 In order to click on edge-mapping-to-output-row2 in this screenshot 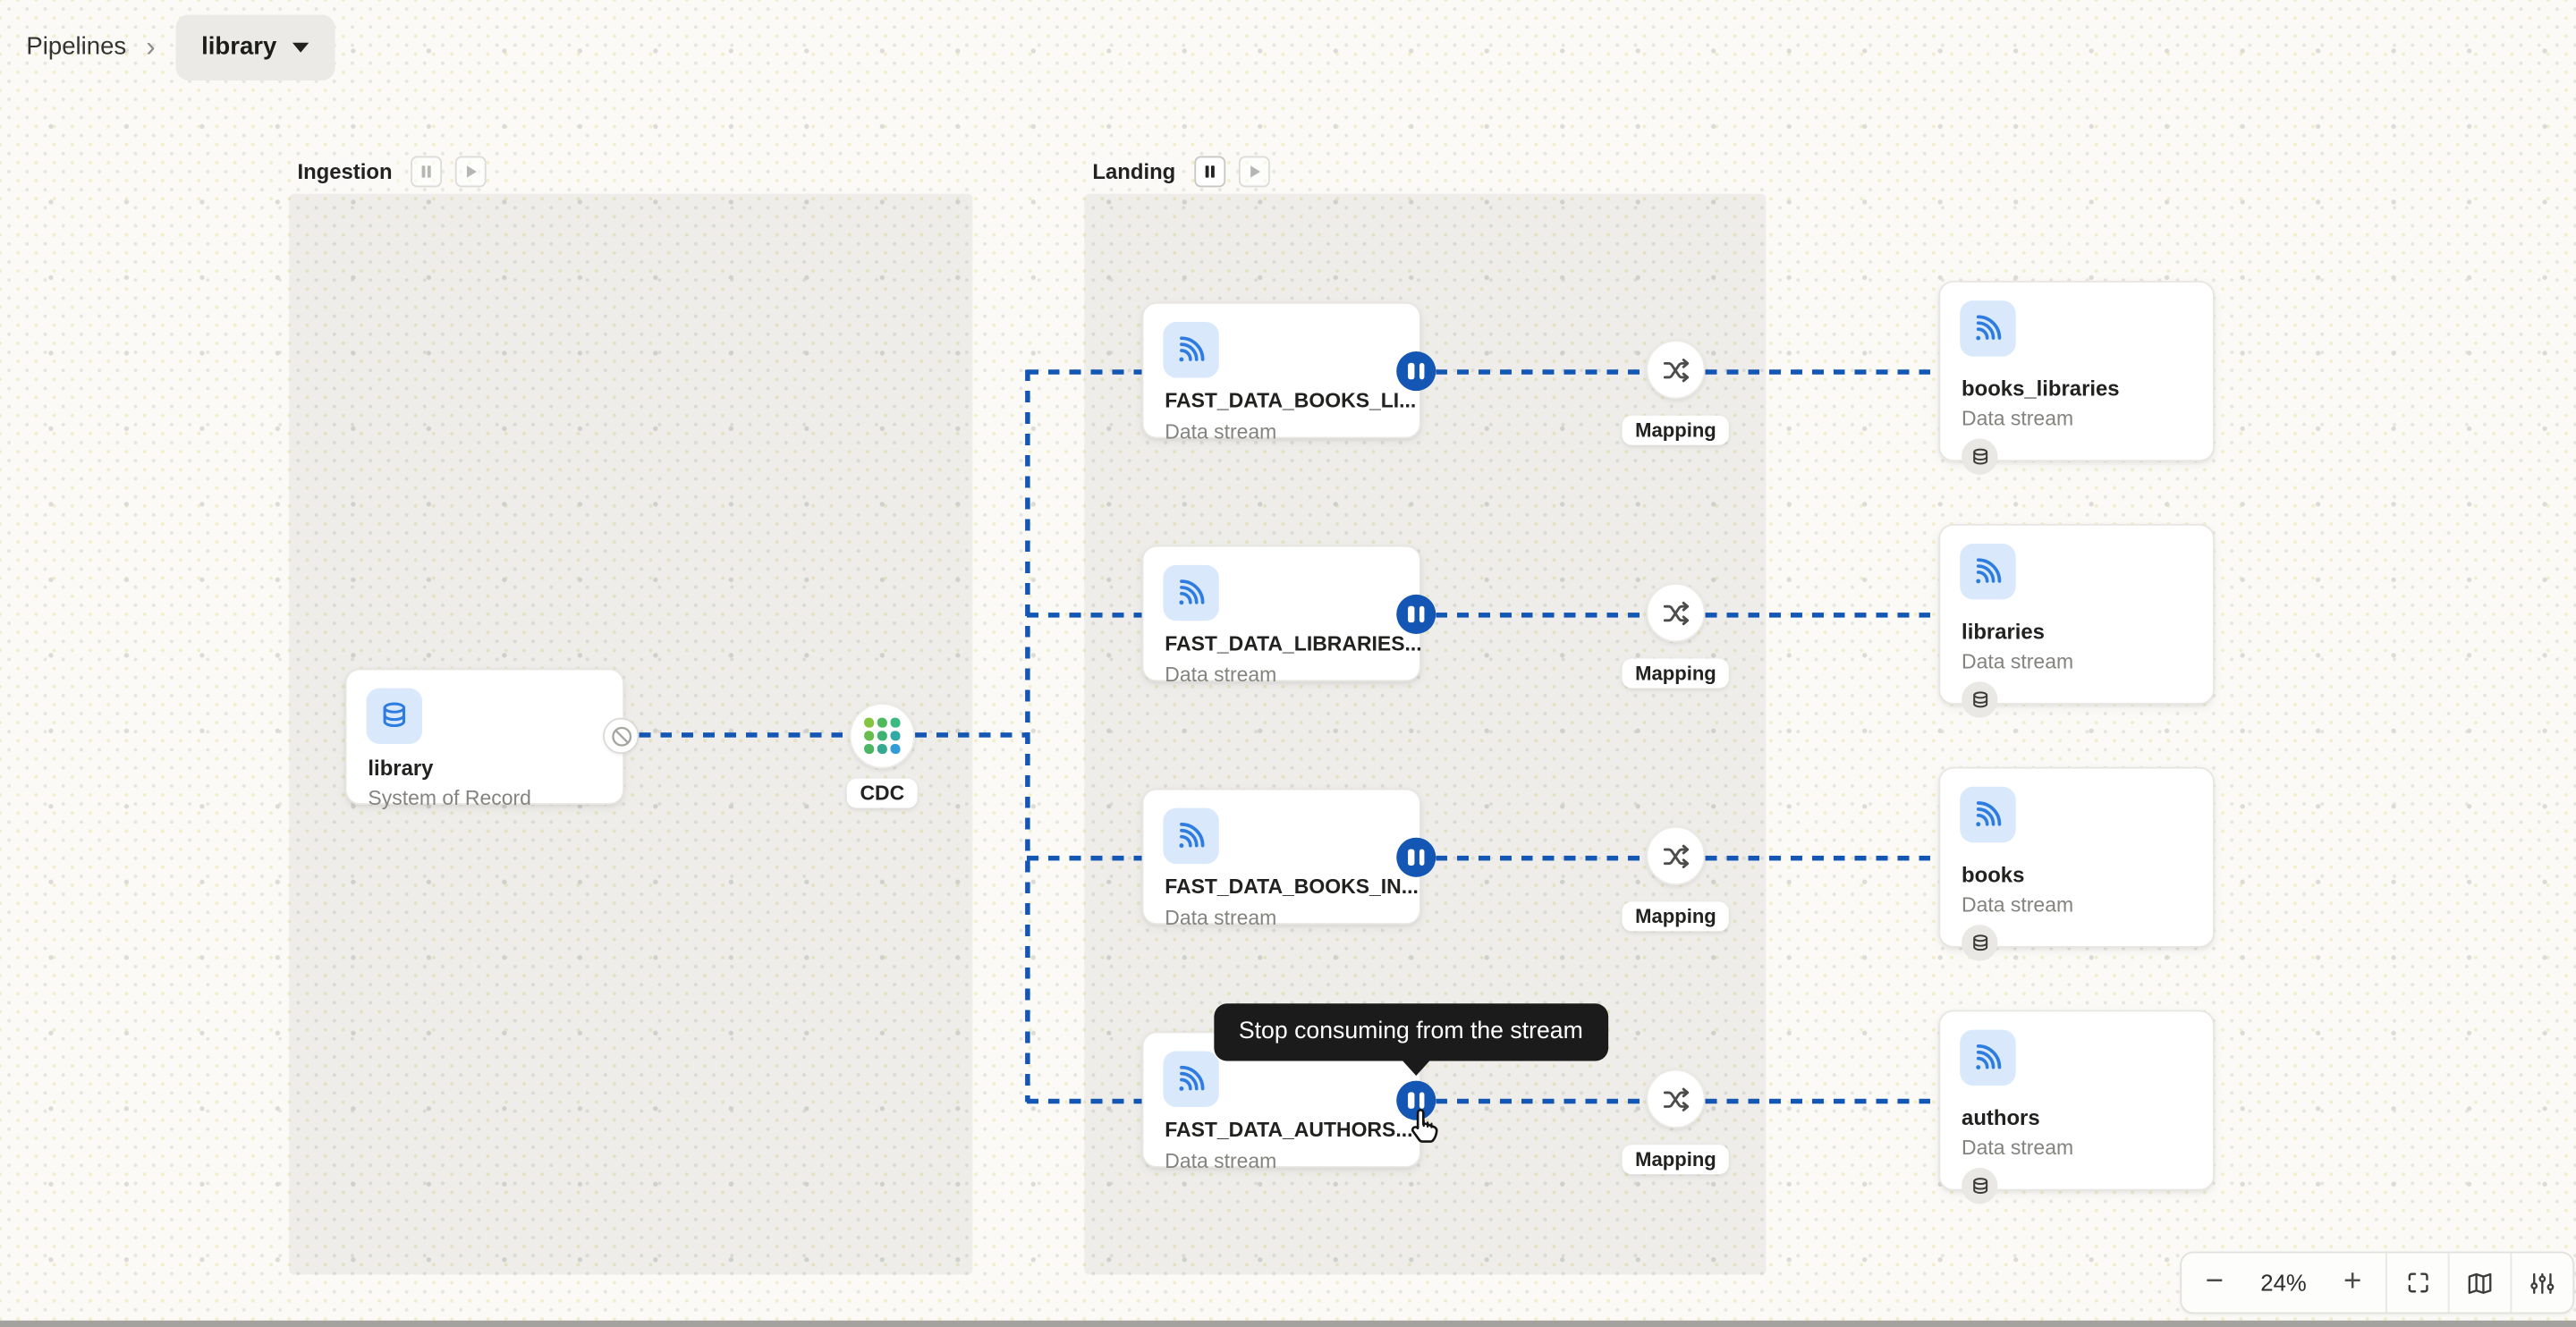, I will do `click(1822, 615)`.